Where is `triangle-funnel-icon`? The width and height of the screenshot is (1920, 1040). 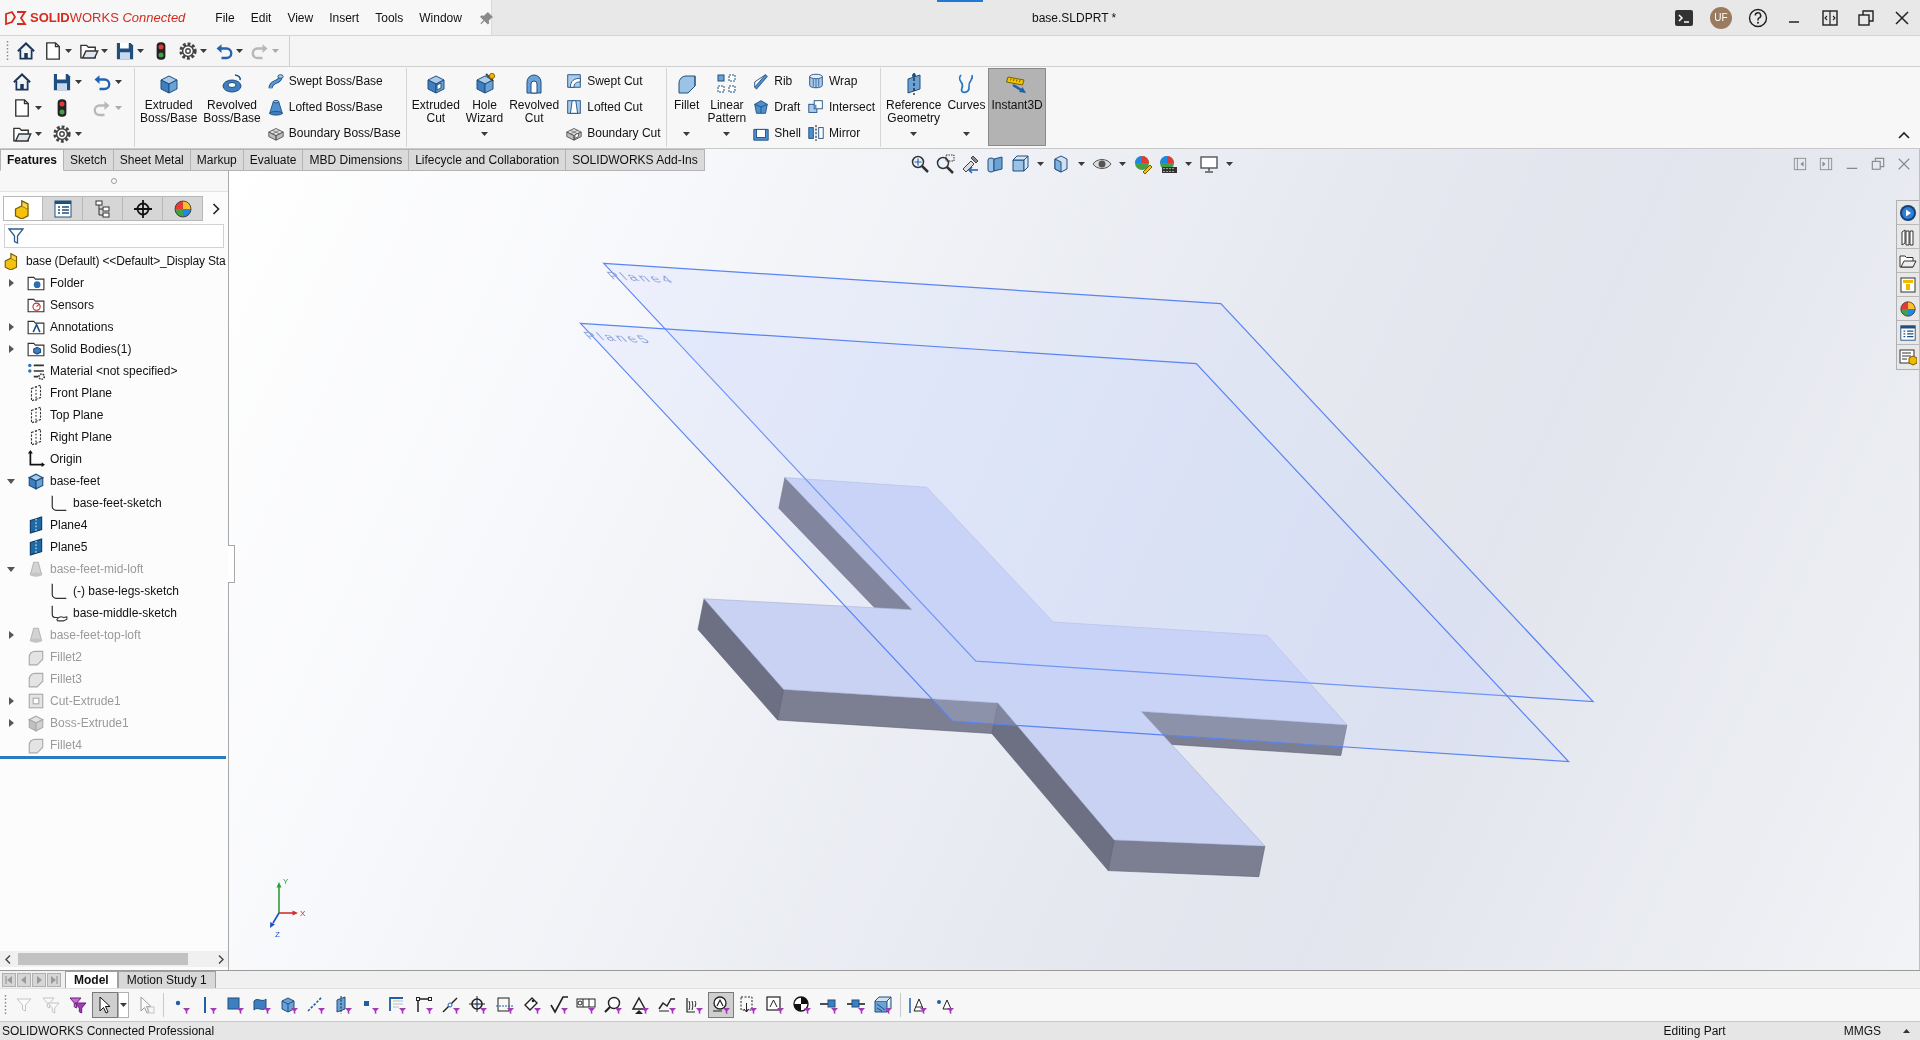
triangle-funnel-icon is located at coordinates (640, 1005).